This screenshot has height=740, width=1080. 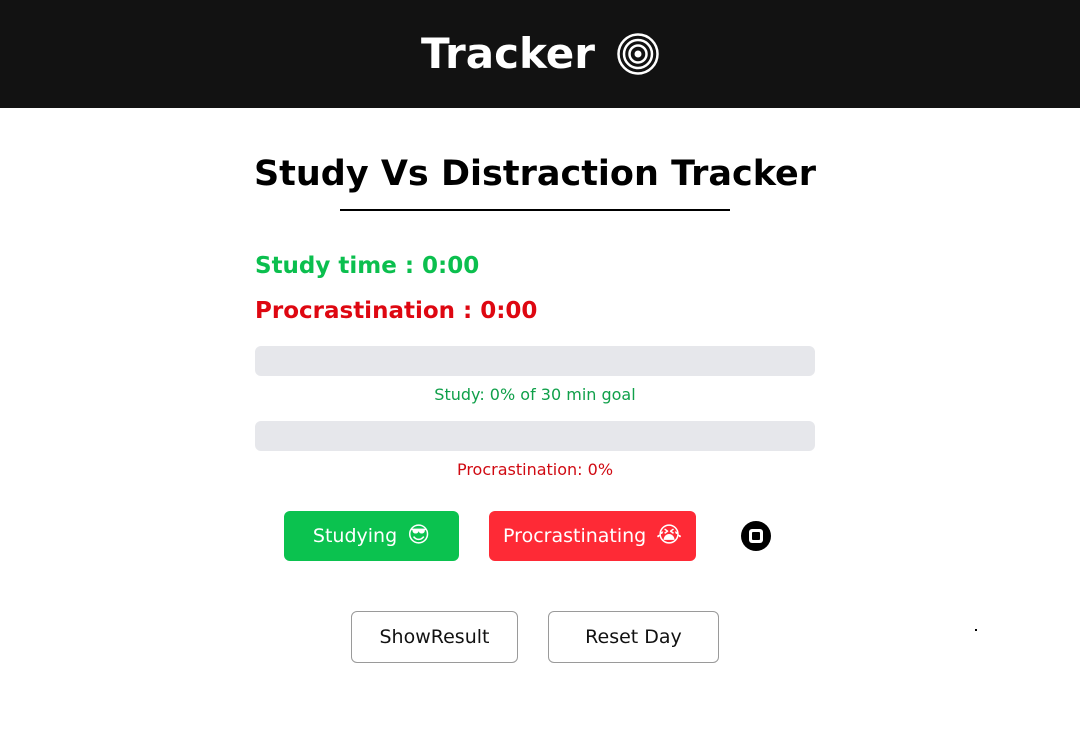 What do you see at coordinates (355, 536) in the screenshot?
I see `studying-button-label: Studying` at bounding box center [355, 536].